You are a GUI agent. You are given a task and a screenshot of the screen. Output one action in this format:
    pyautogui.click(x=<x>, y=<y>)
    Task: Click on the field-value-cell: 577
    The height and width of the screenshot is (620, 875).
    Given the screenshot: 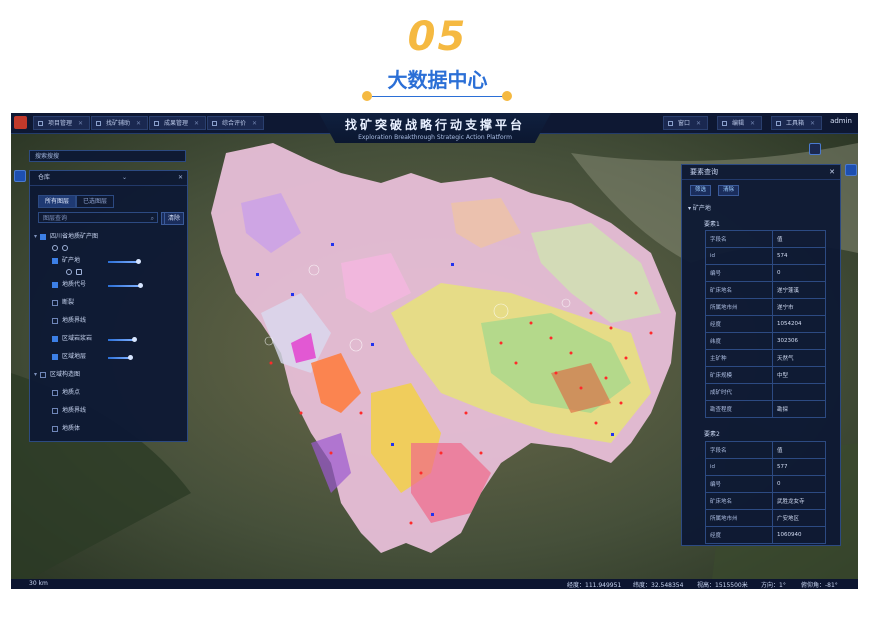 What is the action you would take?
    pyautogui.click(x=799, y=467)
    